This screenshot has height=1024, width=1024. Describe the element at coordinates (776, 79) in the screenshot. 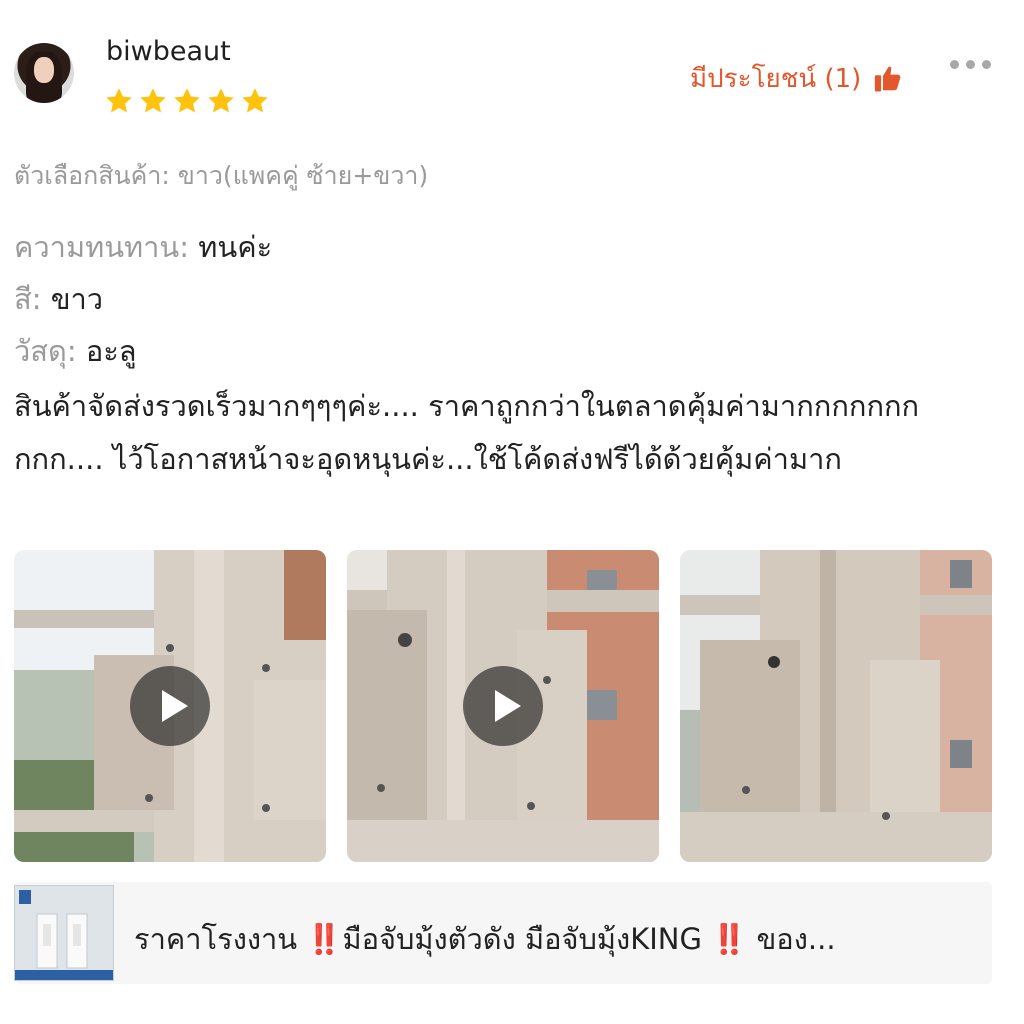

I see `helpful-label: มีประโยชน์ (1)` at that location.